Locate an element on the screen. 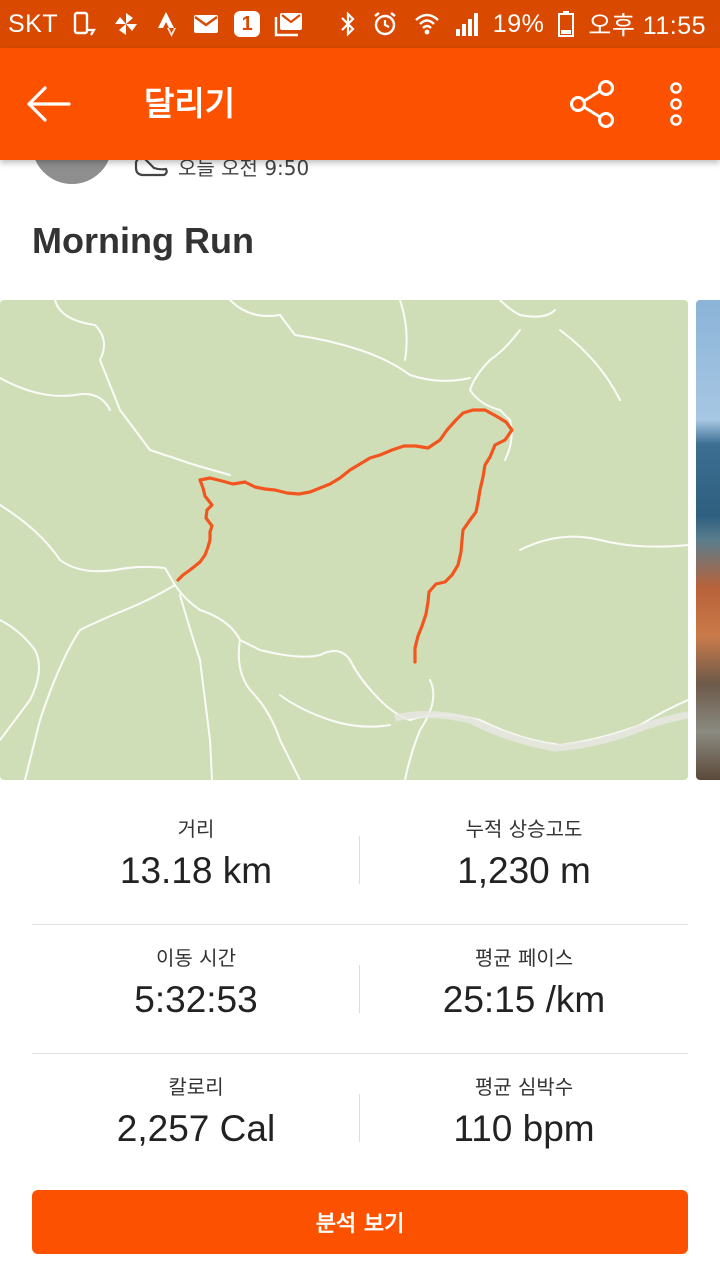  battery-icon is located at coordinates (566, 24).